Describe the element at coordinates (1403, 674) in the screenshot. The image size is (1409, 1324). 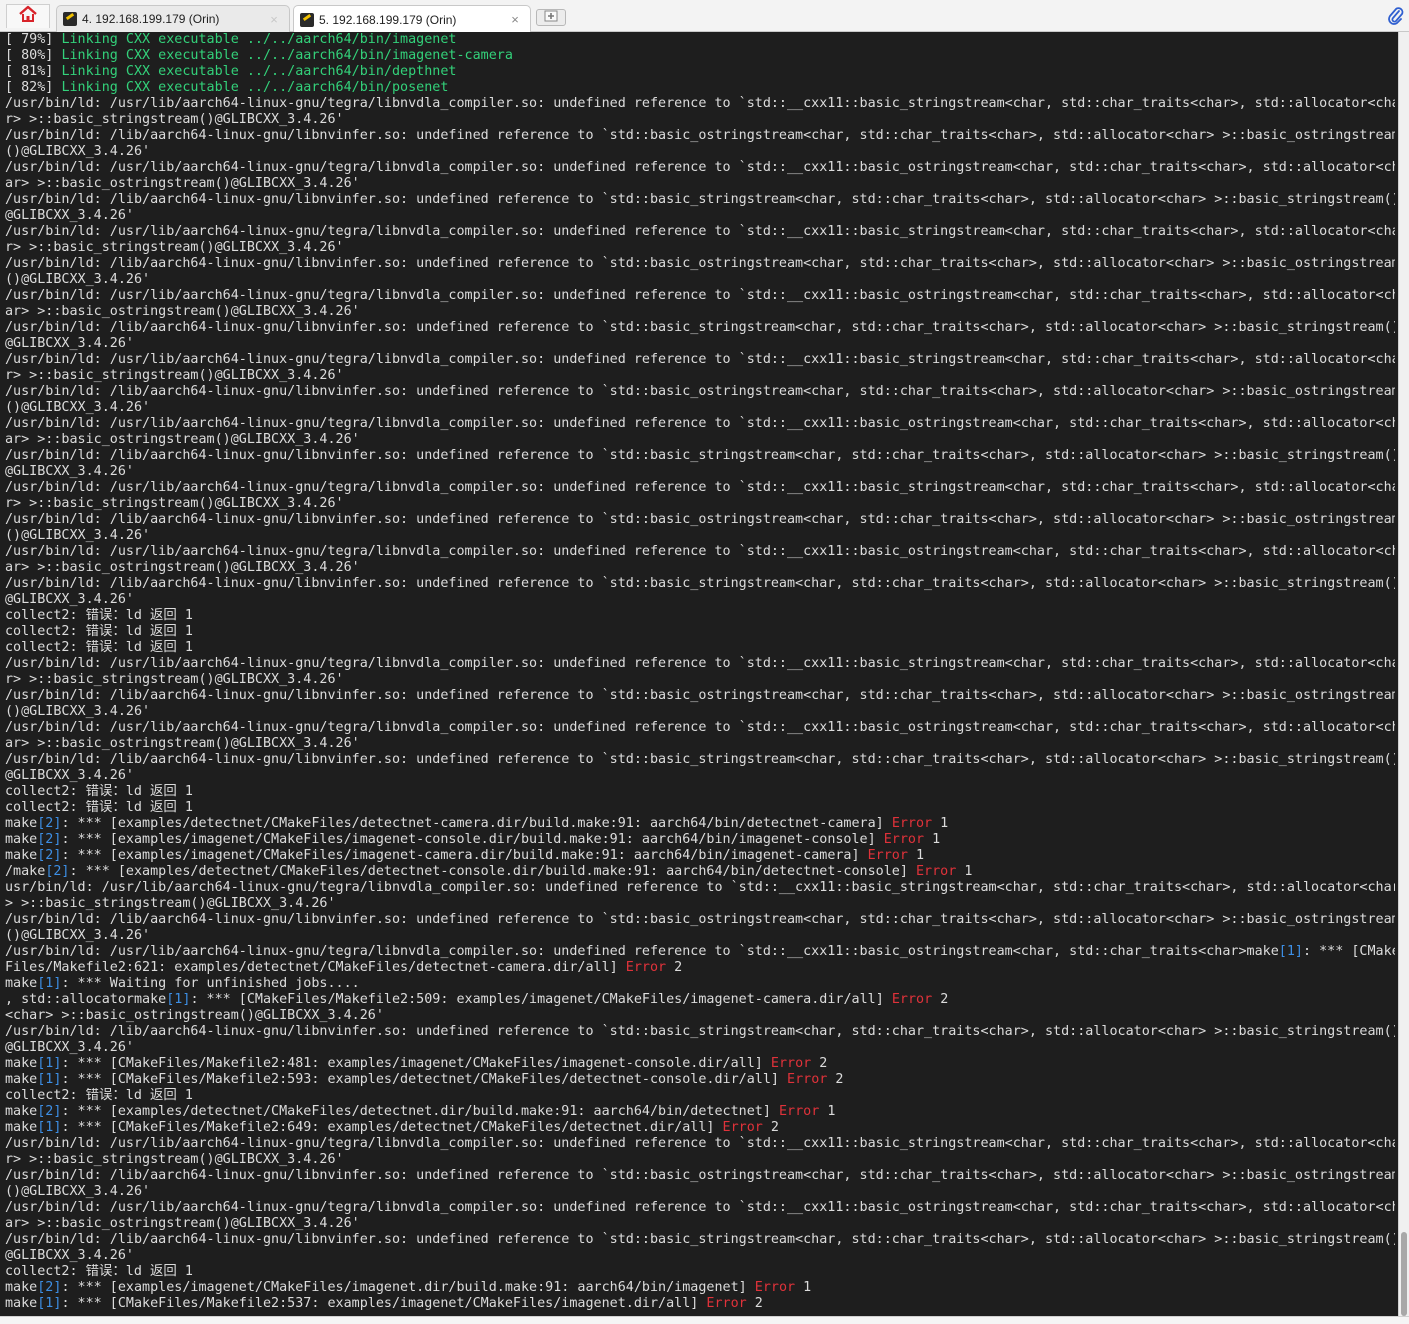
I see `vertical-scrollbar` at that location.